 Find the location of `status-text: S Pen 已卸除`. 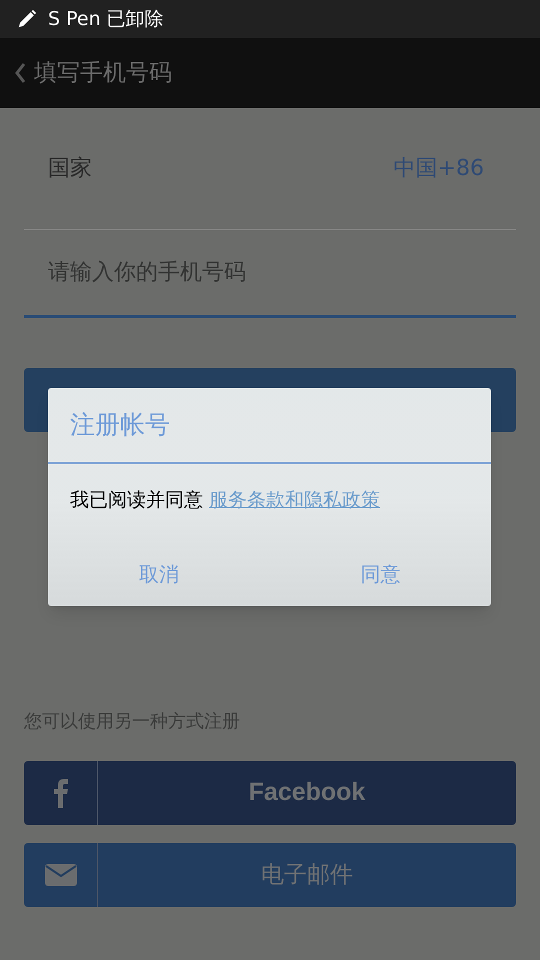

status-text: S Pen 已卸除 is located at coordinates (106, 19).